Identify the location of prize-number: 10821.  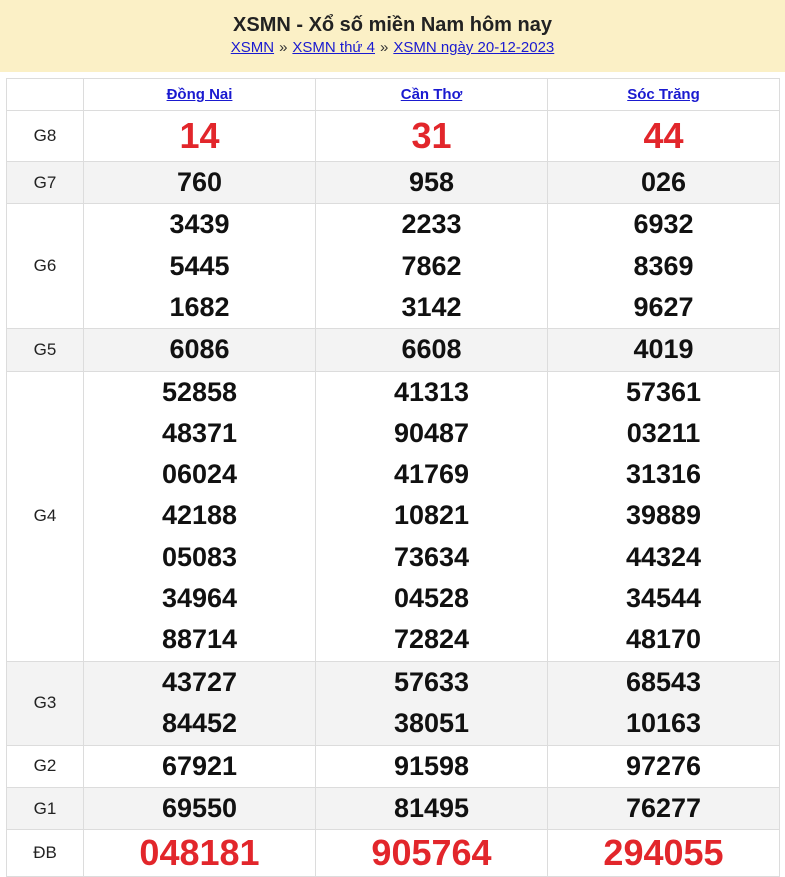
(431, 515).